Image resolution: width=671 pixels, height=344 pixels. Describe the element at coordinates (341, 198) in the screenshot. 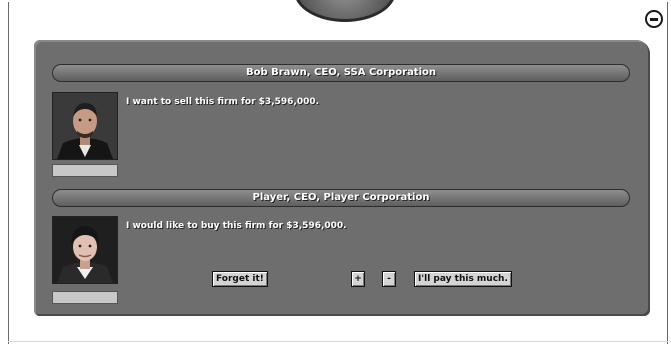

I see `buyer-name-bar: Player, CEO, Player Corporation` at that location.